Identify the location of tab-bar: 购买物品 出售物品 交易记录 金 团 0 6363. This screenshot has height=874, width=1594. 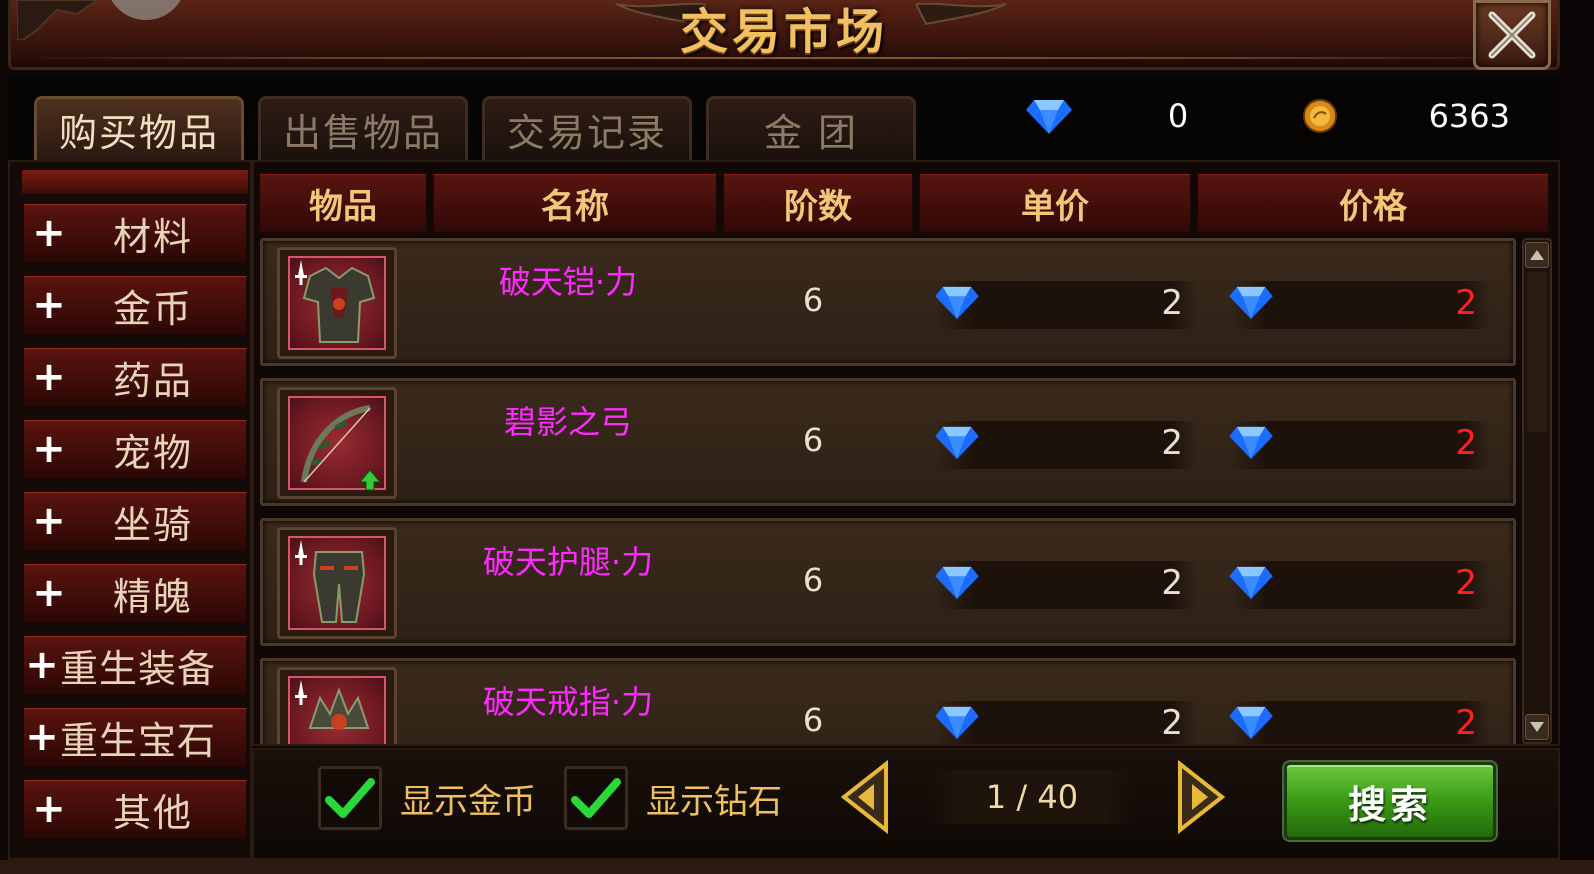
(784, 118).